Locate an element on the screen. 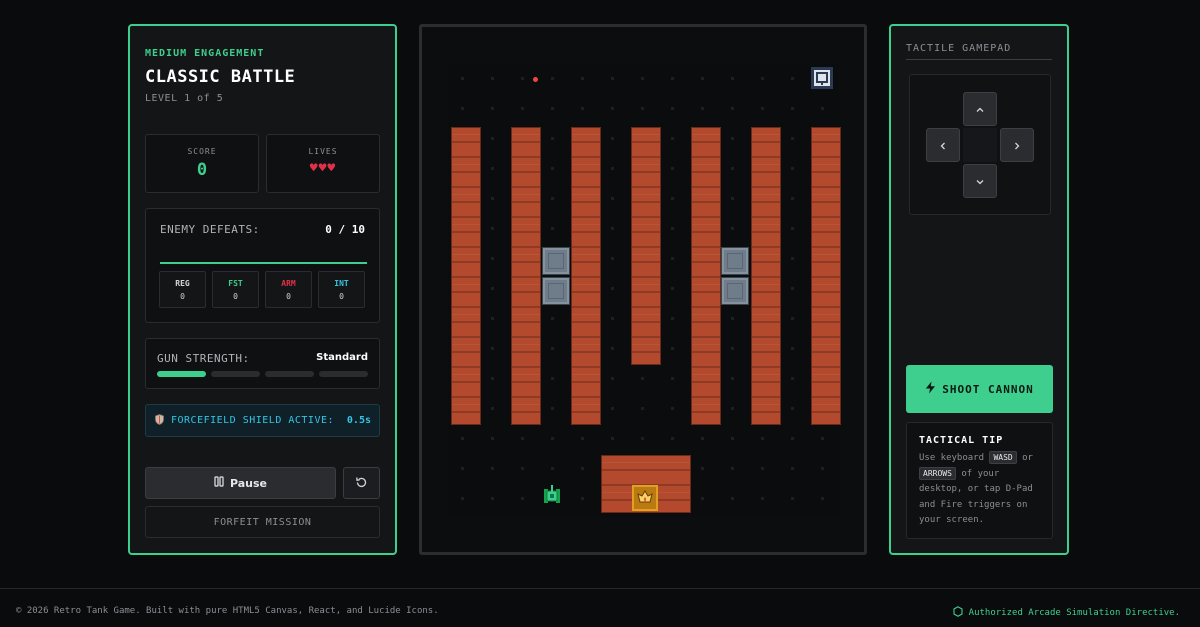 Image resolution: width=1200 pixels, height=627 pixels. score-value: 0 is located at coordinates (202, 170).